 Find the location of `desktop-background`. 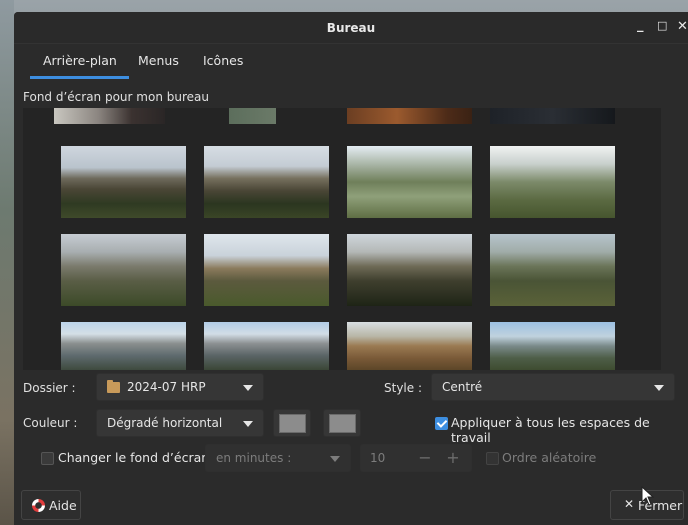

desktop-background is located at coordinates (7, 262).